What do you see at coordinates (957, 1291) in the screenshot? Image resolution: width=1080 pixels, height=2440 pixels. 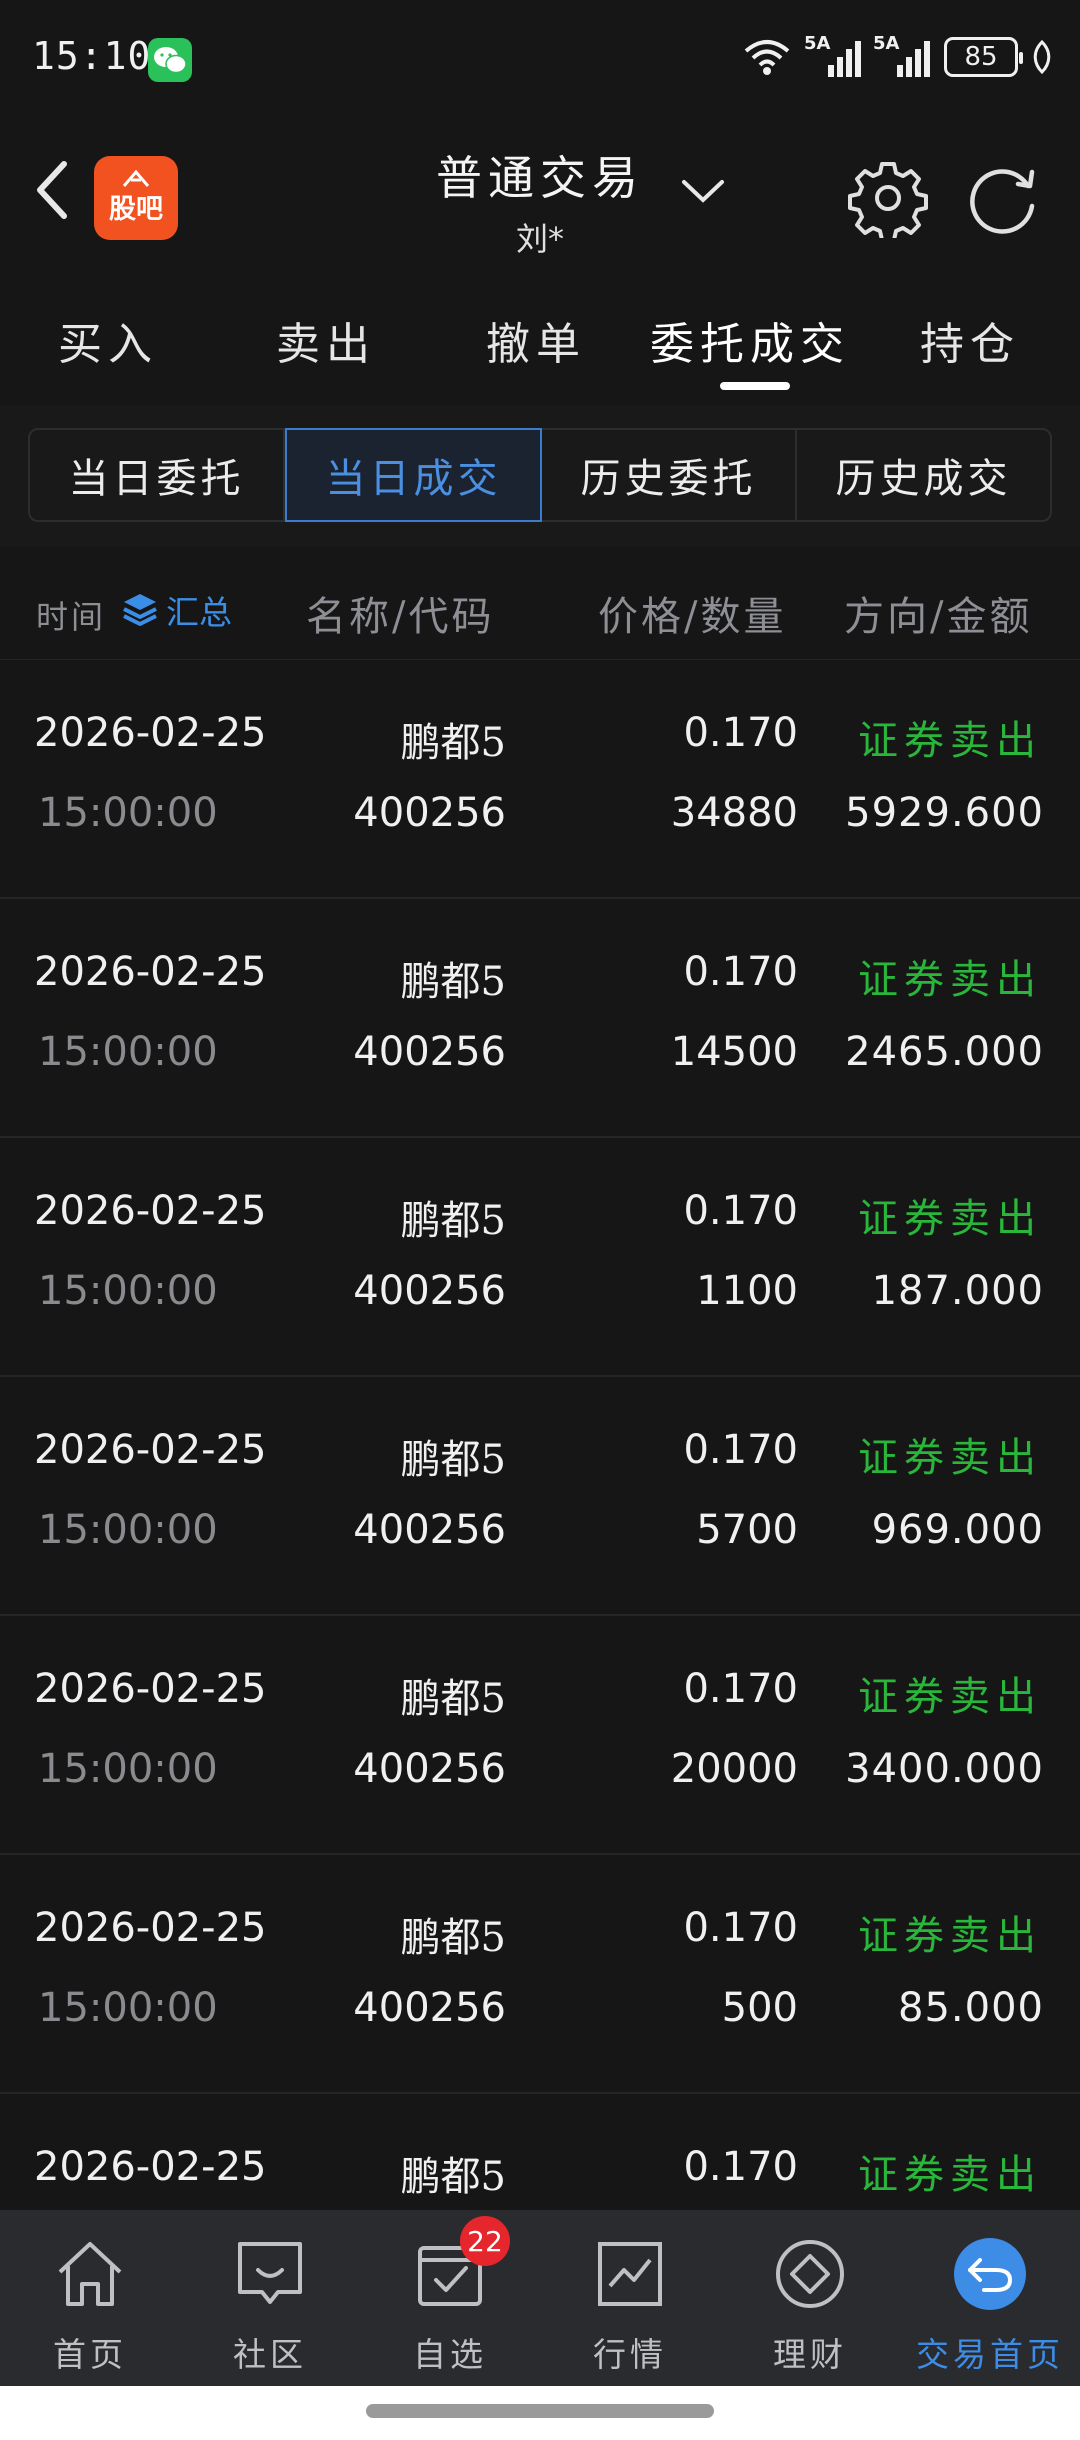 I see `trade-amount: 187.000` at bounding box center [957, 1291].